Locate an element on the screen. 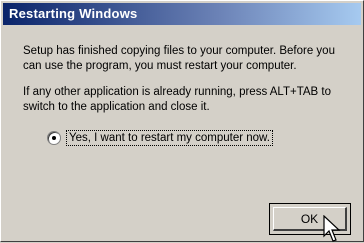 The height and width of the screenshot is (243, 364). restart-now-radio is located at coordinates (54, 138).